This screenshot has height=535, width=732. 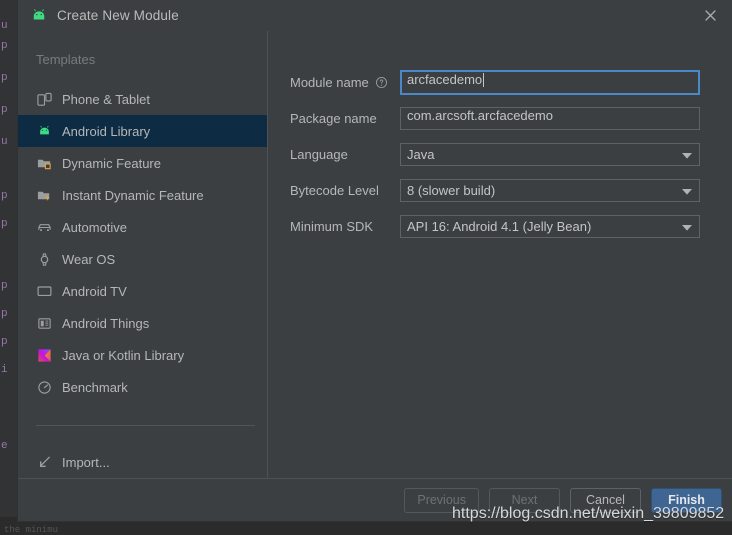 I want to click on sidebar-item-android-things: Android Things, so click(x=142, y=323).